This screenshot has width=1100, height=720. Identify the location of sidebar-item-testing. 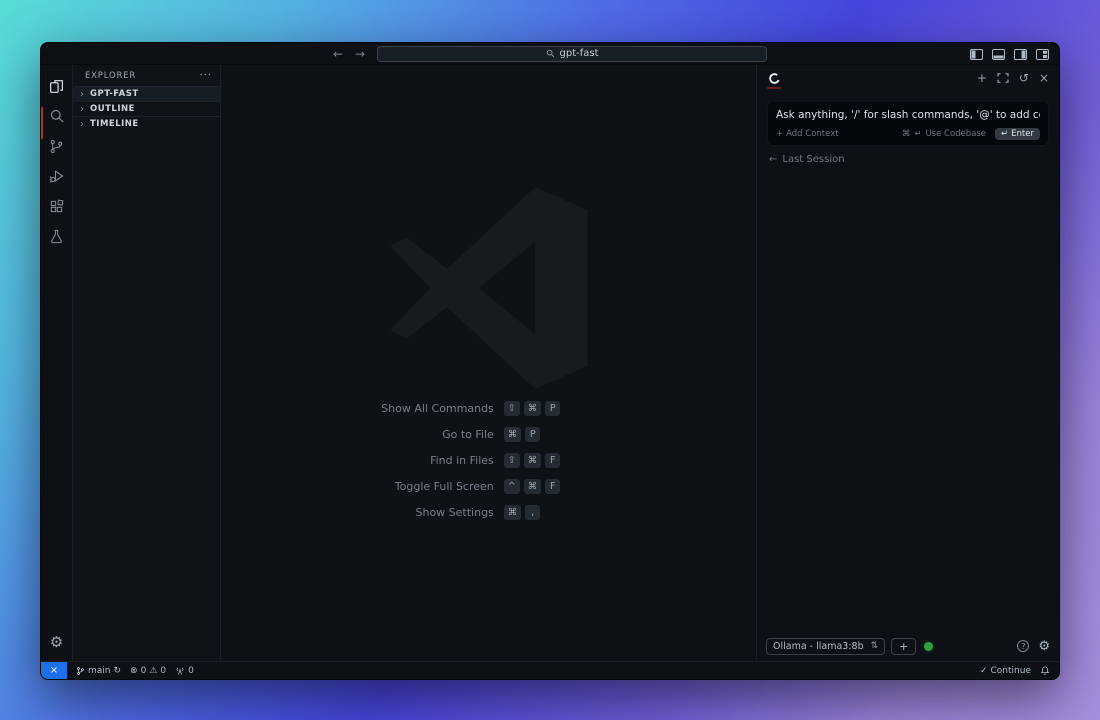
(57, 236).